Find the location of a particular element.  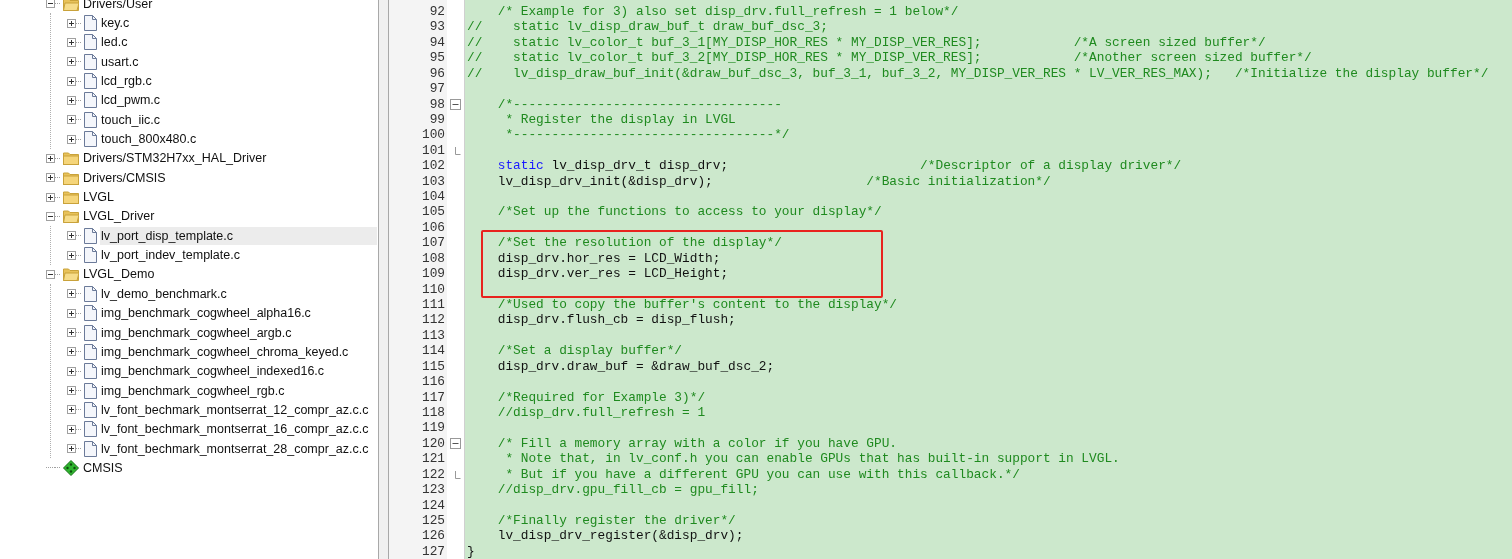

line-number: 127 is located at coordinates (433, 551).